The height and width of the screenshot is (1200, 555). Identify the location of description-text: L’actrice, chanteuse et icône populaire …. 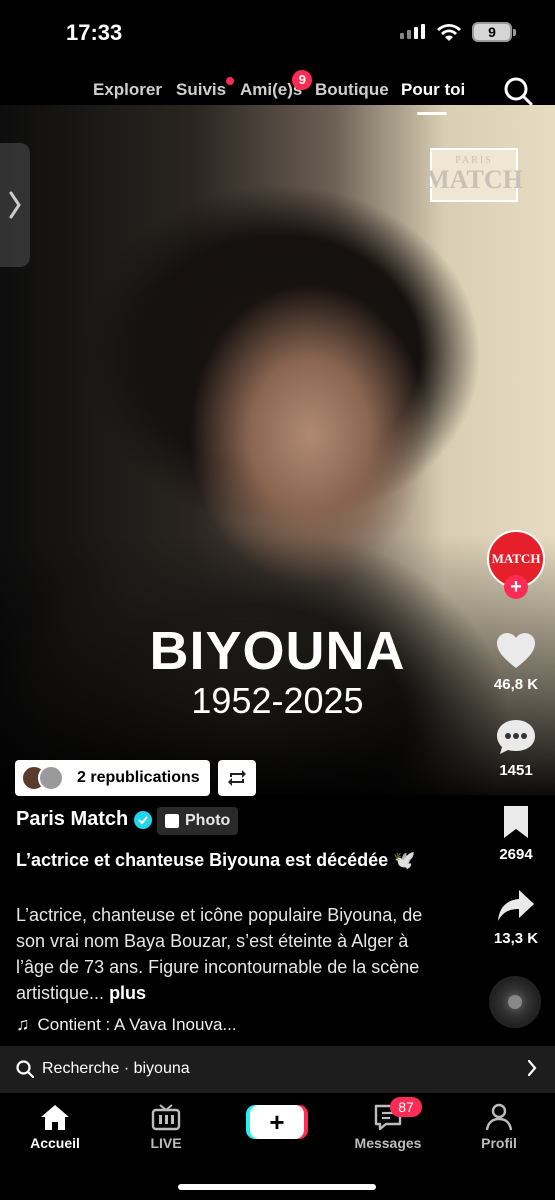
(219, 954).